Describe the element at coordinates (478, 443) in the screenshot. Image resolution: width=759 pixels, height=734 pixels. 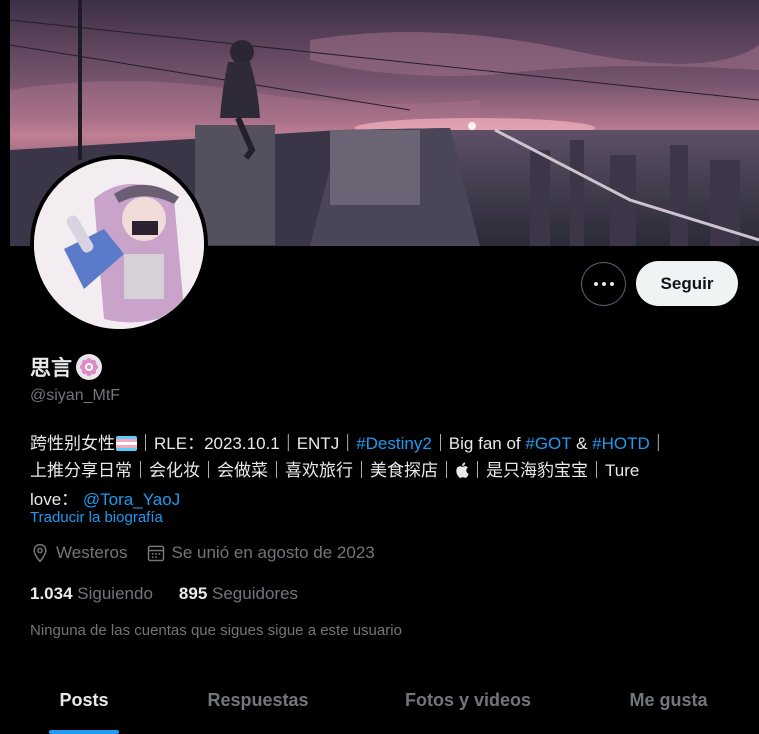
I see `bio-text: ｜Big fan of` at that location.